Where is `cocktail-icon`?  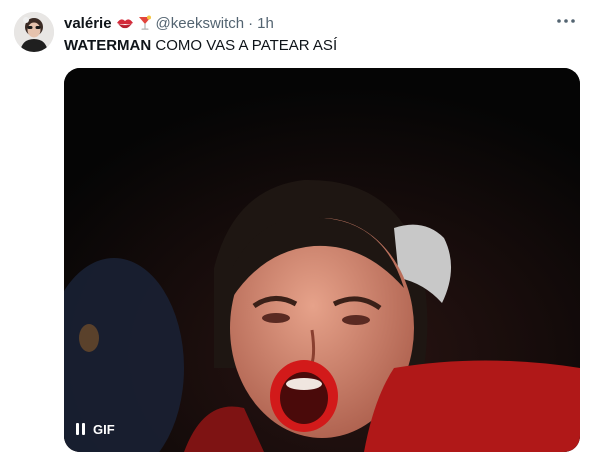 cocktail-icon is located at coordinates (145, 23).